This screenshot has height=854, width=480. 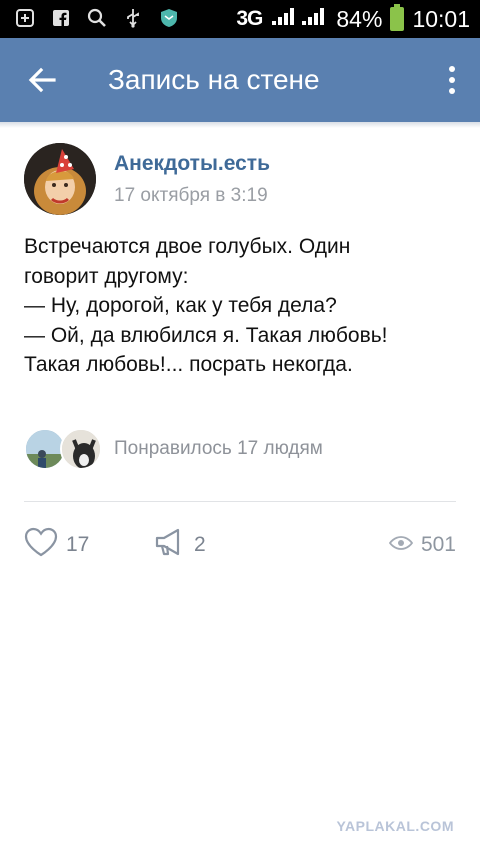 What do you see at coordinates (41, 545) in the screenshot?
I see `heart-icon` at bounding box center [41, 545].